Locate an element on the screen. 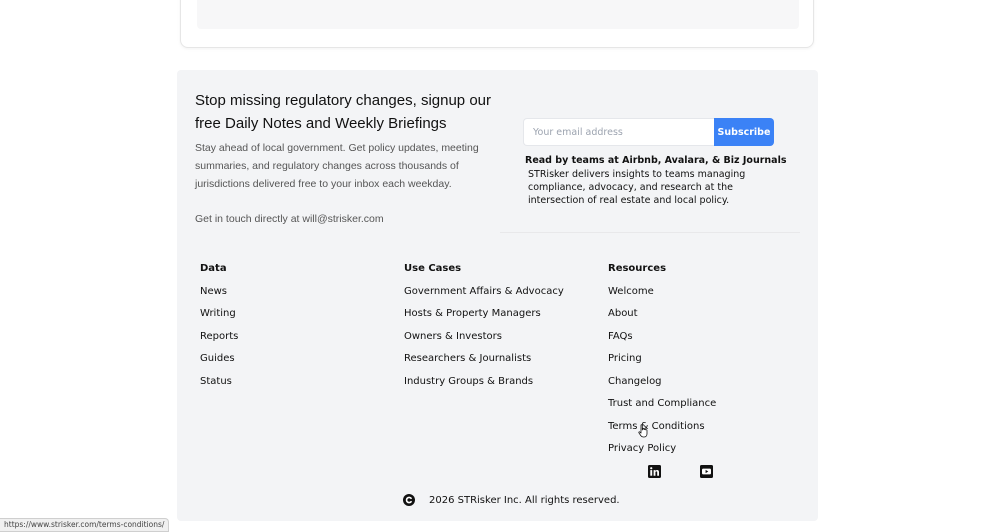  subscribe-button: Subscribe is located at coordinates (744, 132).